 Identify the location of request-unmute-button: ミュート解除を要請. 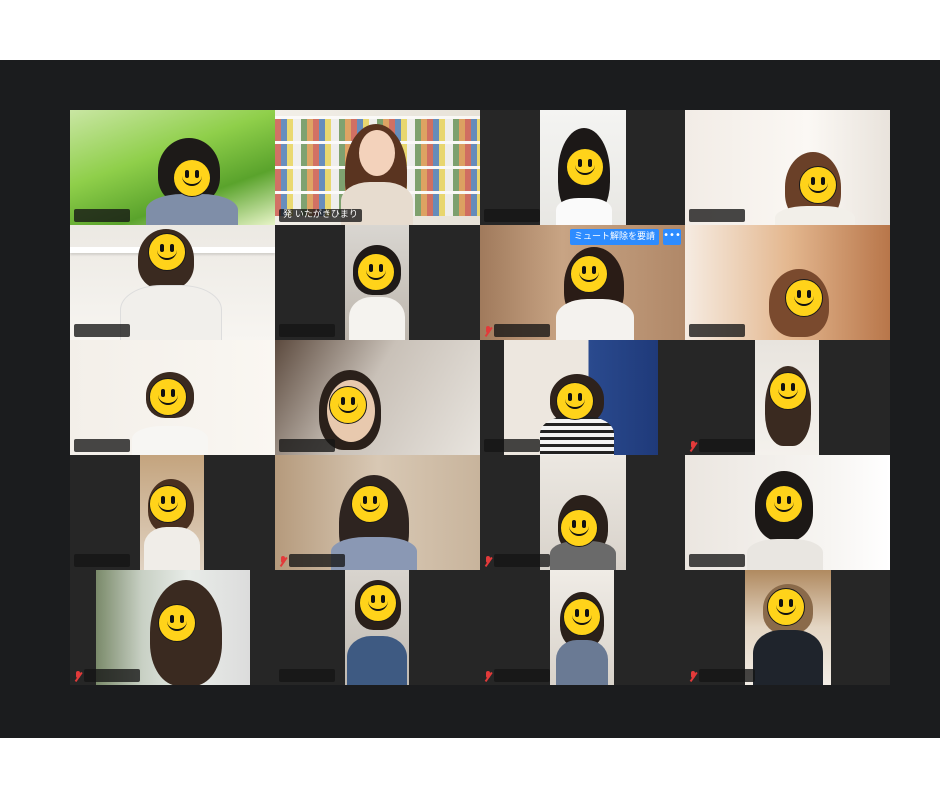
(614, 237).